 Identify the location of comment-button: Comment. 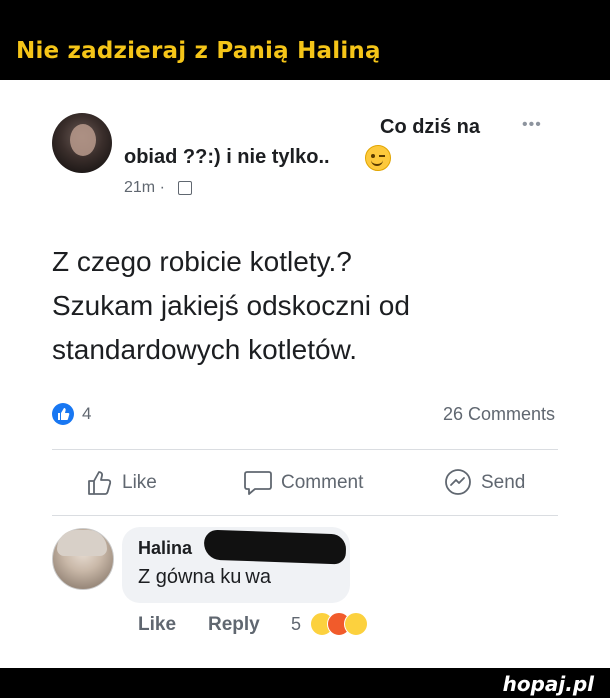
(303, 483).